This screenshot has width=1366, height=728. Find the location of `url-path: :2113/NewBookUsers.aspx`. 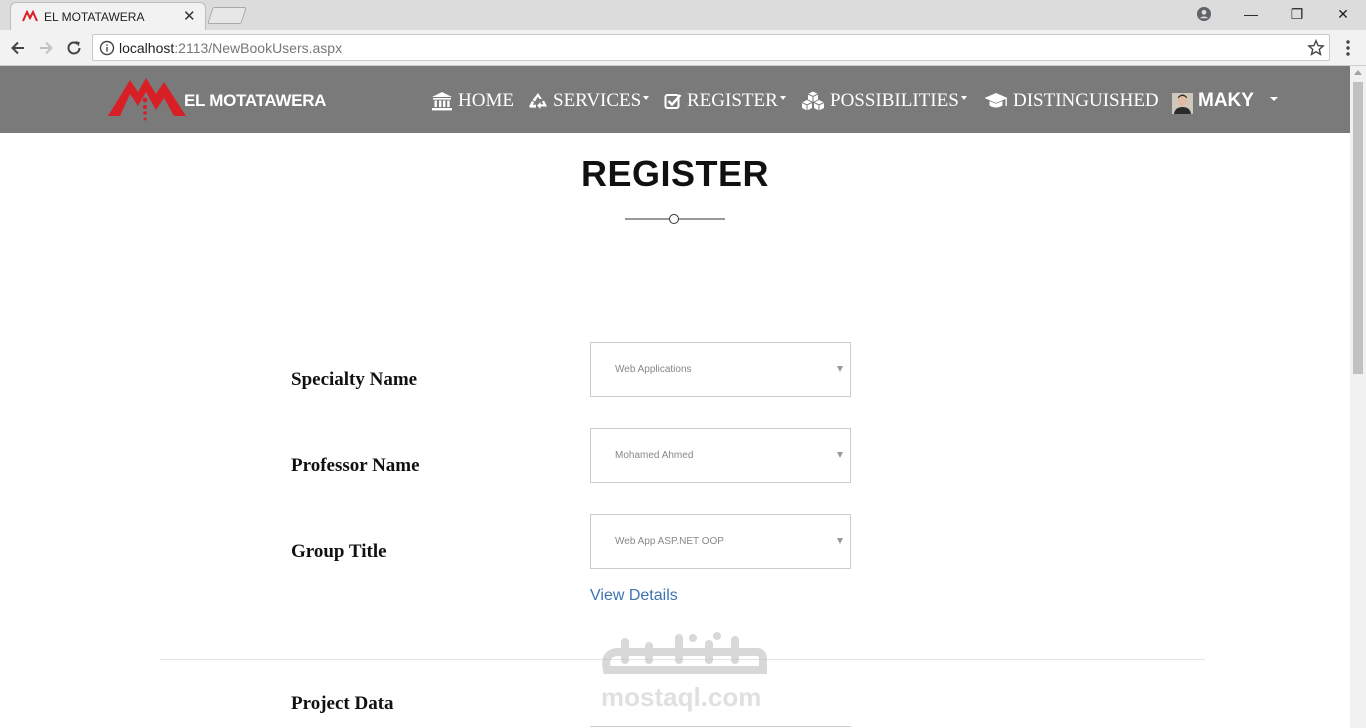

url-path: :2113/NewBookUsers.aspx is located at coordinates (258, 48).